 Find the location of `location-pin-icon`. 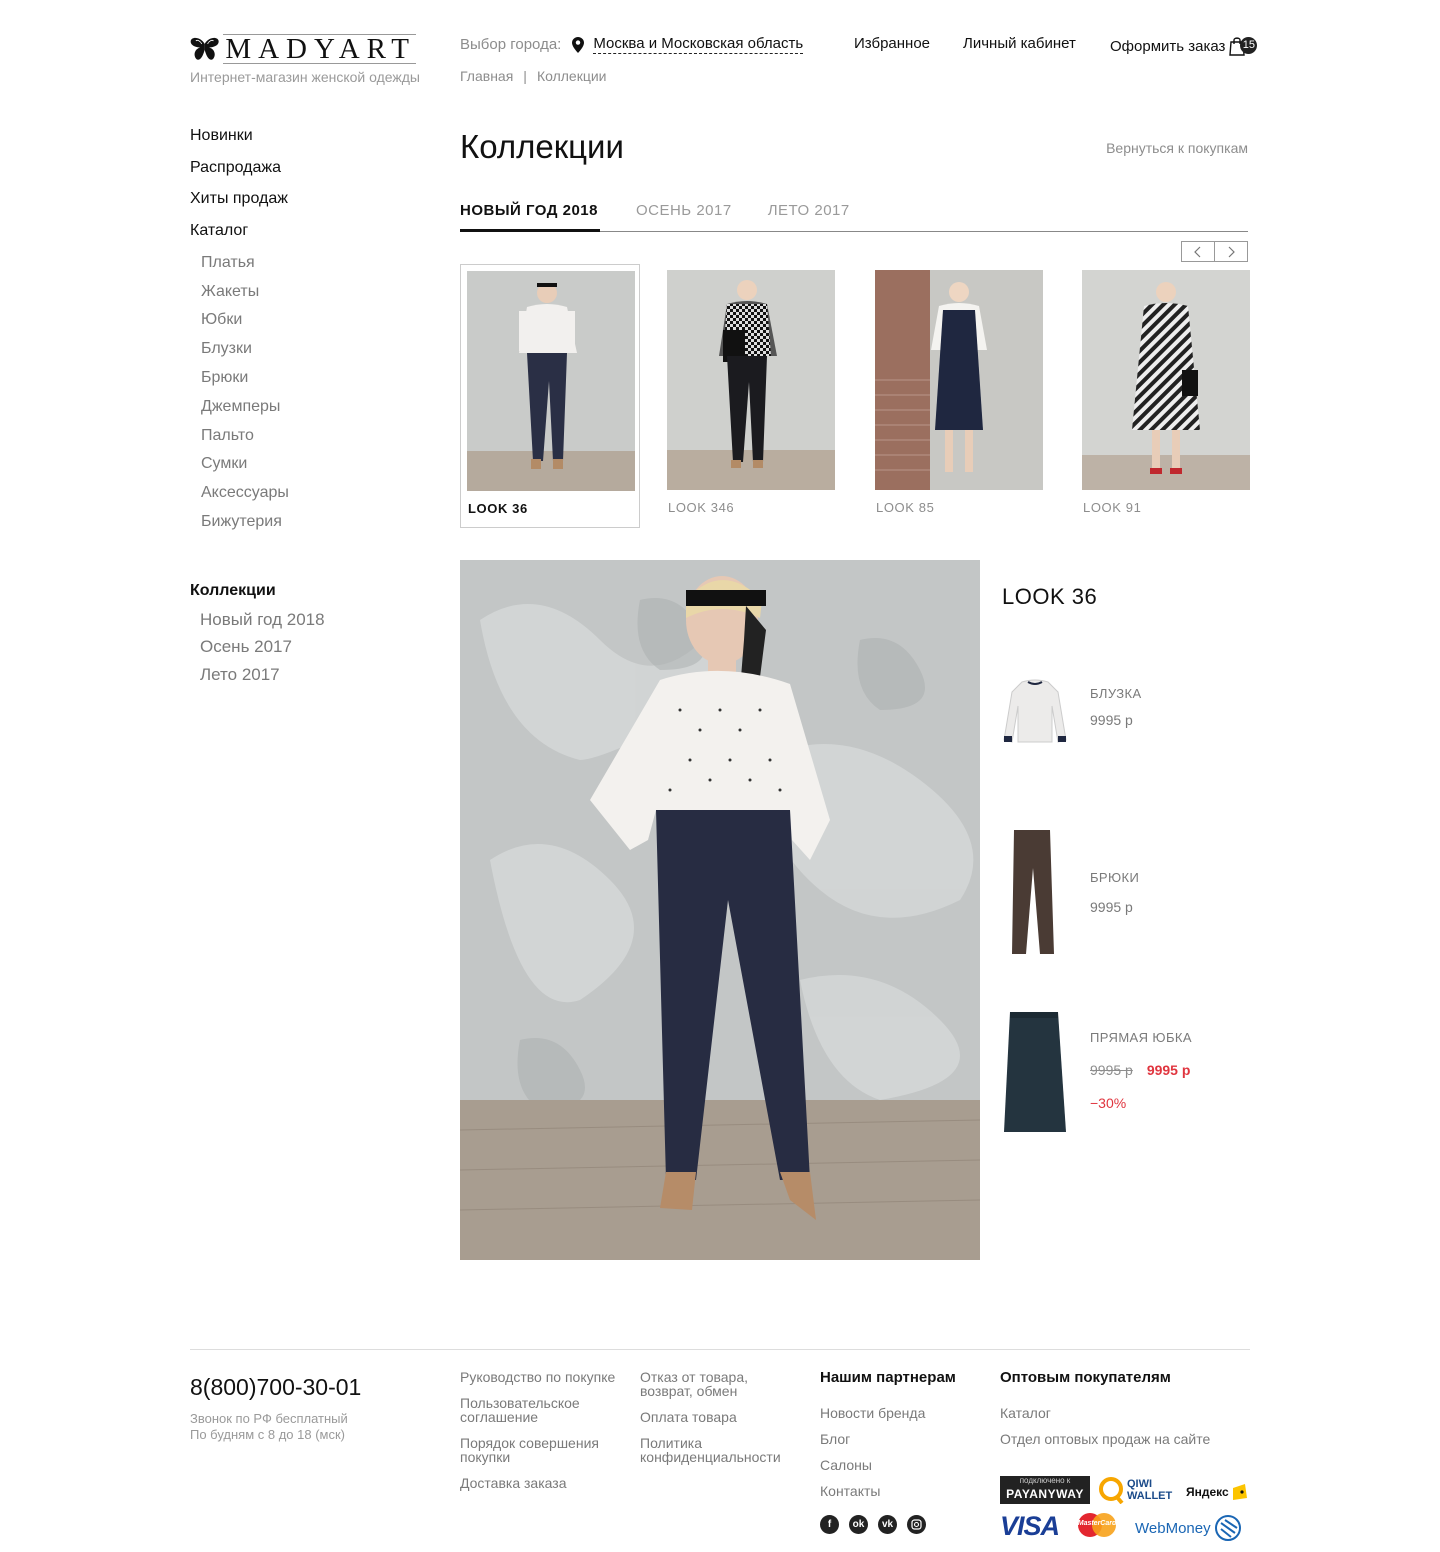

location-pin-icon is located at coordinates (578, 44).